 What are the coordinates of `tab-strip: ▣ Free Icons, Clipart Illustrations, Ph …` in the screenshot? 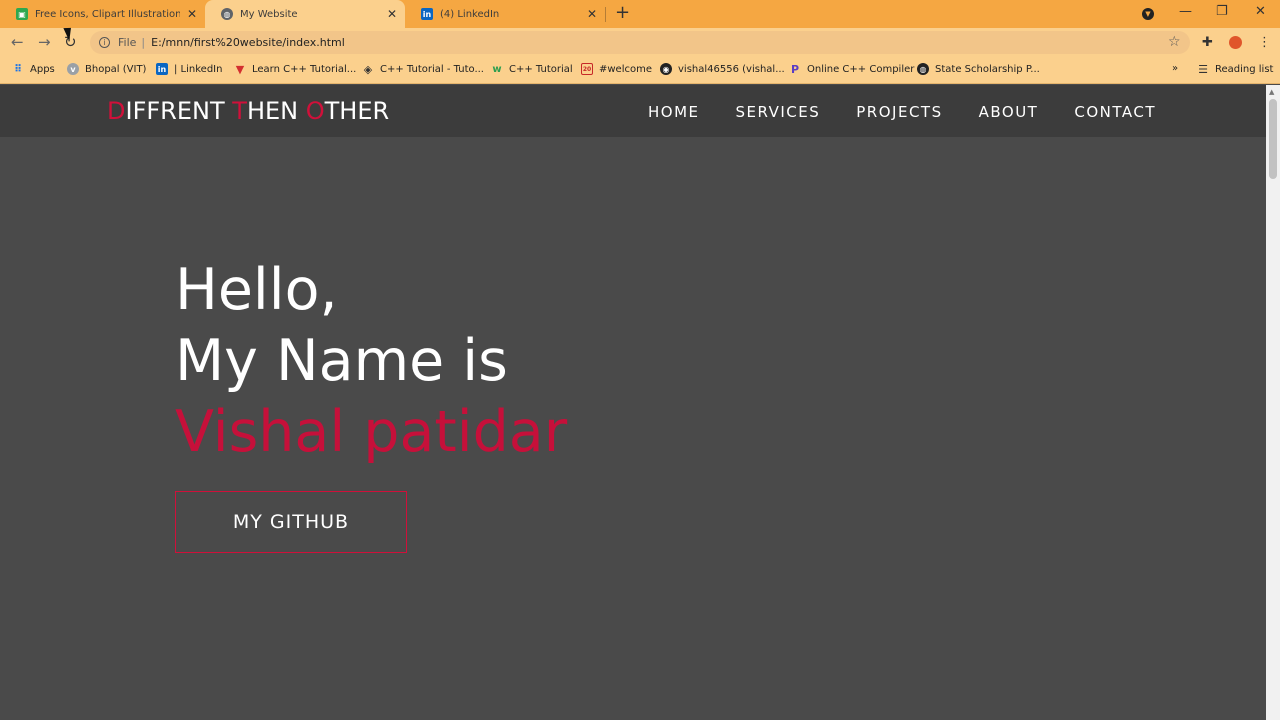 It's located at (640, 14).